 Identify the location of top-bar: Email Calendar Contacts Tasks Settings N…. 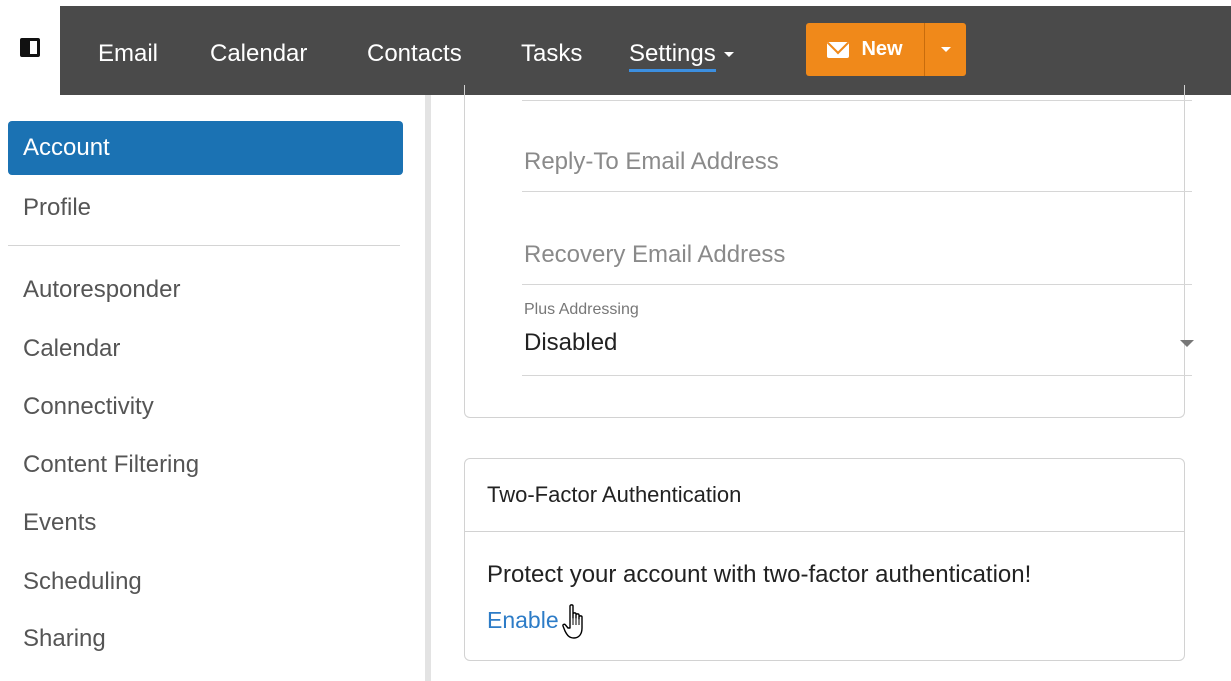
(615, 47).